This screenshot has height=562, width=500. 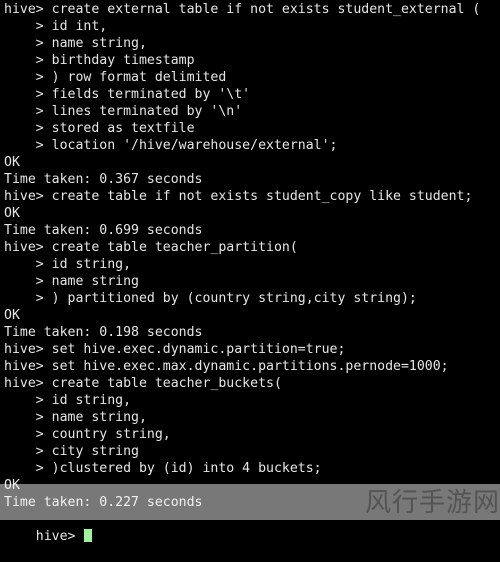 I want to click on terminal-line: > )clustered by (id) into 4 buckets;, so click(x=252, y=468).